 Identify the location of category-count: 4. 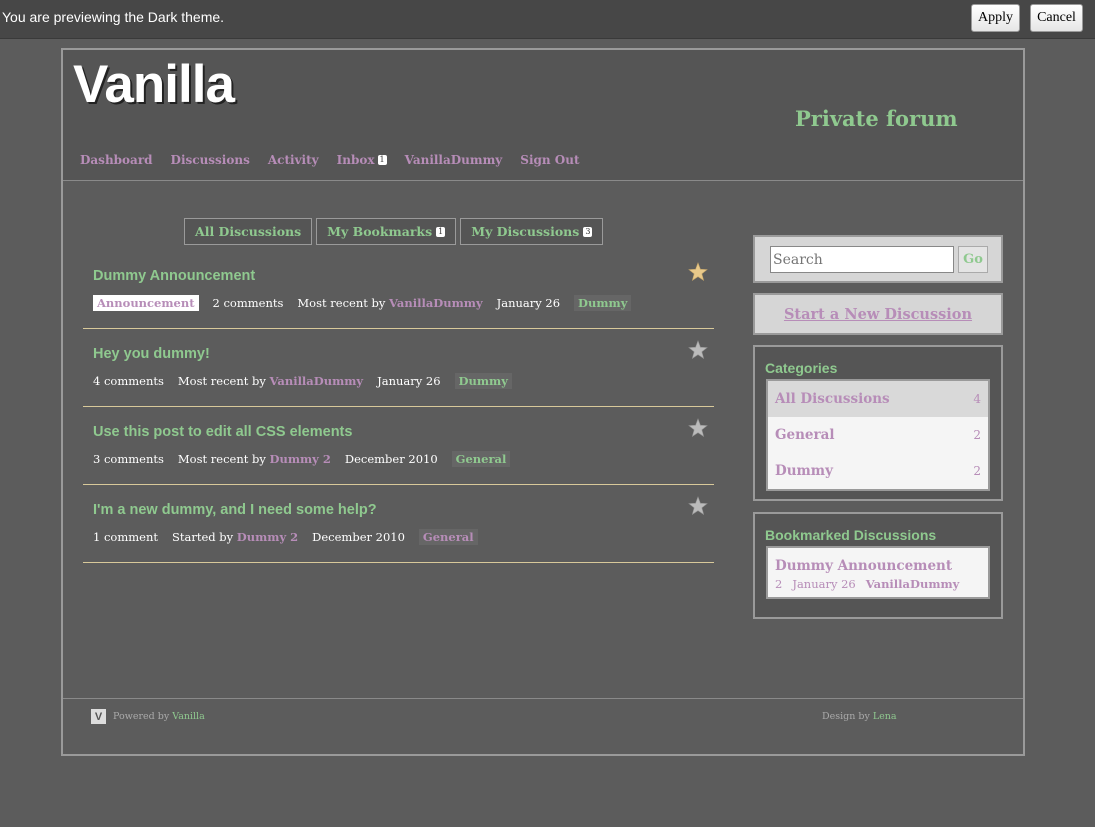
(977, 399).